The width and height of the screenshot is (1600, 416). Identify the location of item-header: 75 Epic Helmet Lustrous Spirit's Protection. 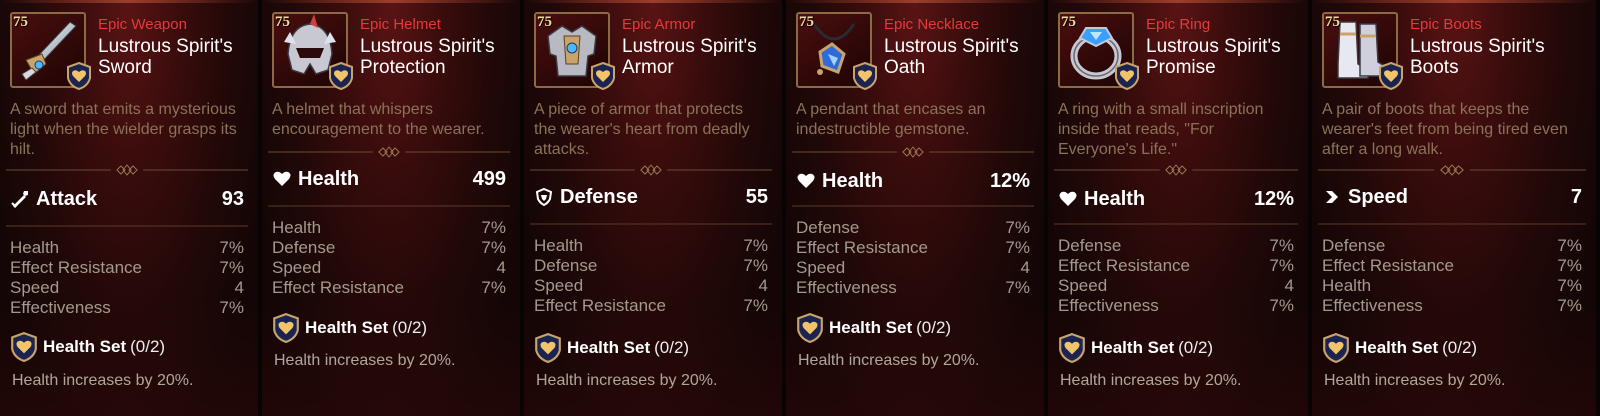
(393, 51).